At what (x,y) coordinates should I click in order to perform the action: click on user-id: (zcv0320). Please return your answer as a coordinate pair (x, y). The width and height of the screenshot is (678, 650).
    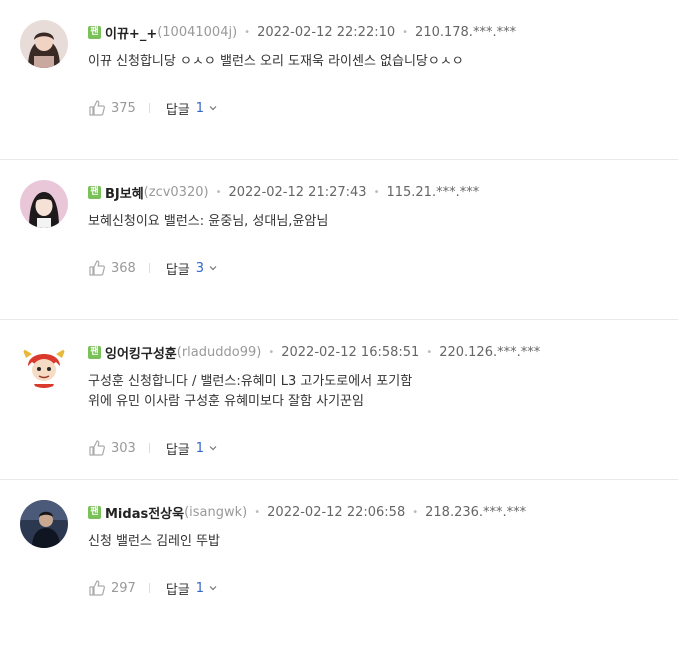
    Looking at the image, I should click on (176, 192).